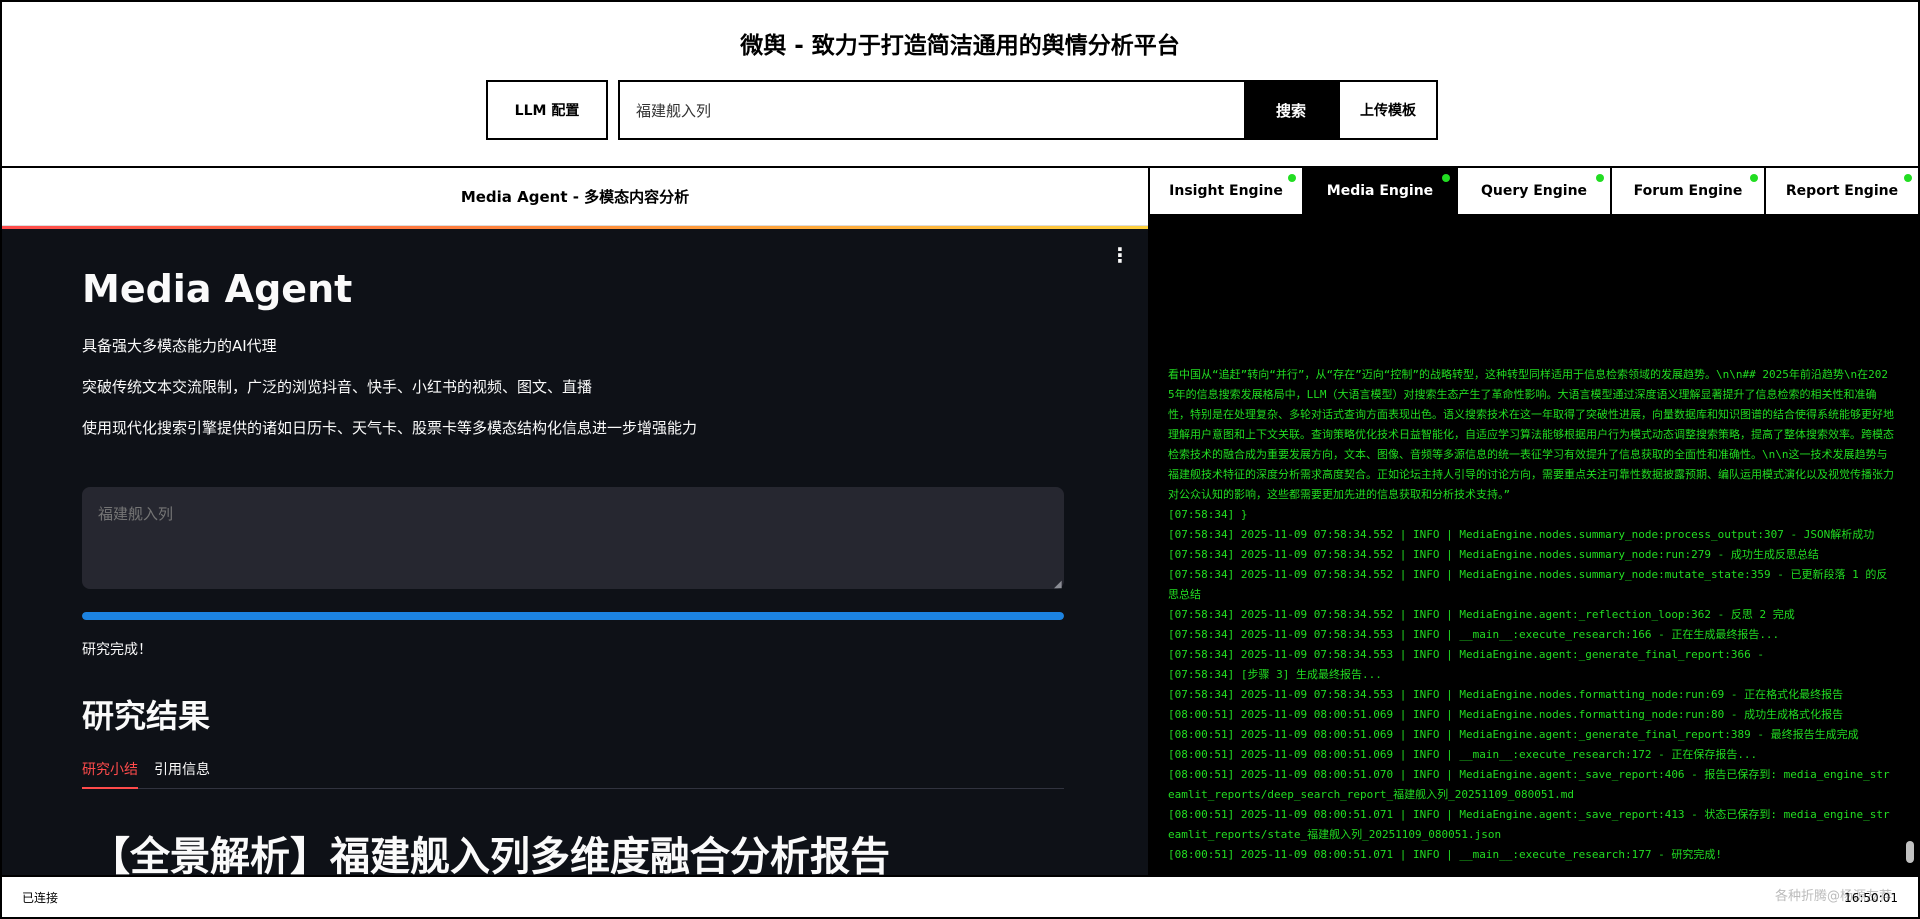  I want to click on tab-report-engine: Report Engine, so click(1842, 191).